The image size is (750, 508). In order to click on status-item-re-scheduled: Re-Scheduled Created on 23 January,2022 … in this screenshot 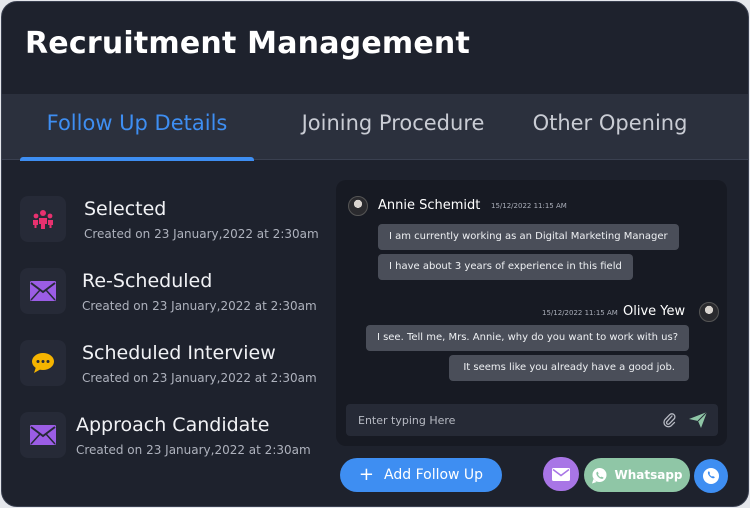, I will do `click(175, 298)`.